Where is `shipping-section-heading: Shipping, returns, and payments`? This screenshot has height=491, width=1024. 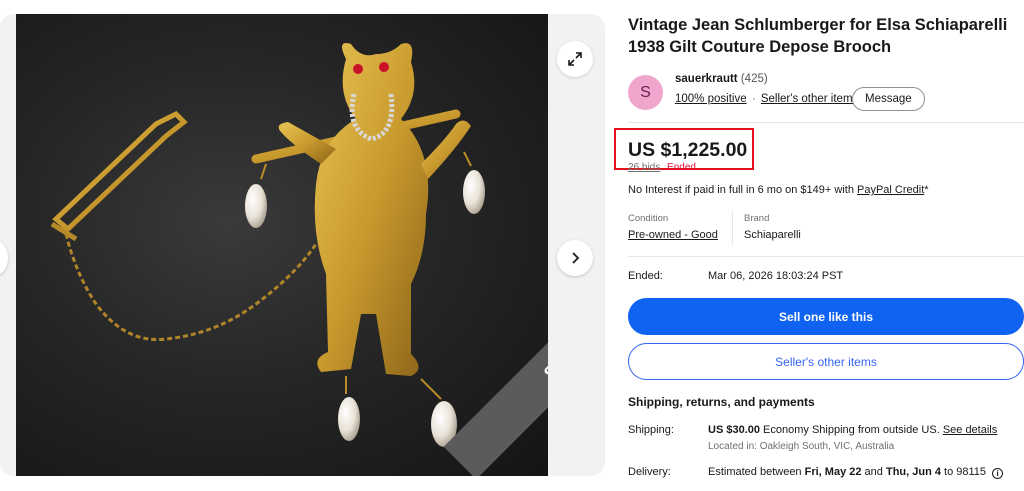 shipping-section-heading: Shipping, returns, and payments is located at coordinates (721, 402).